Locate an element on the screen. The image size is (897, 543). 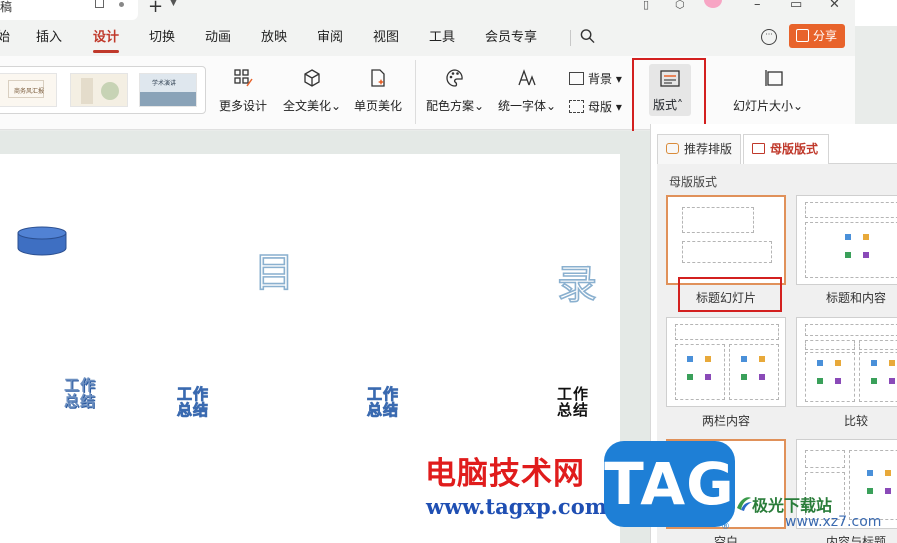
beautify-page-button: 单页美化 is located at coordinates (378, 91).